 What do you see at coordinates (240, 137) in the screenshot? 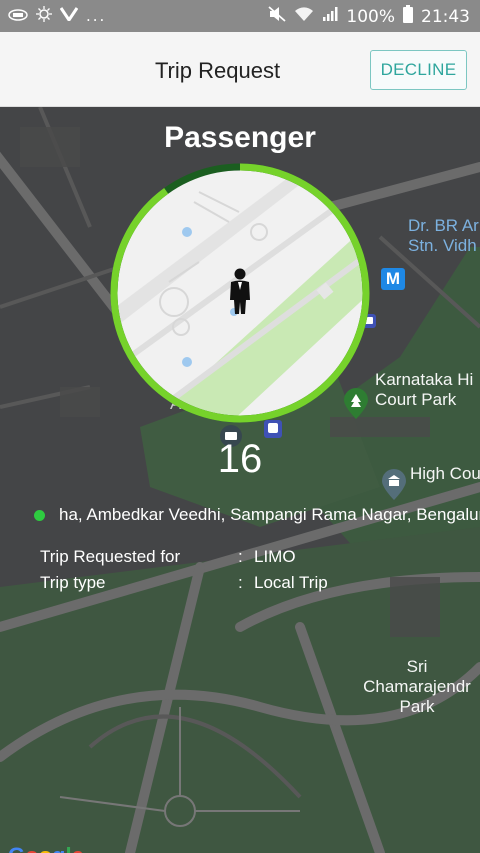
I see `passenger-heading: Passenger` at bounding box center [240, 137].